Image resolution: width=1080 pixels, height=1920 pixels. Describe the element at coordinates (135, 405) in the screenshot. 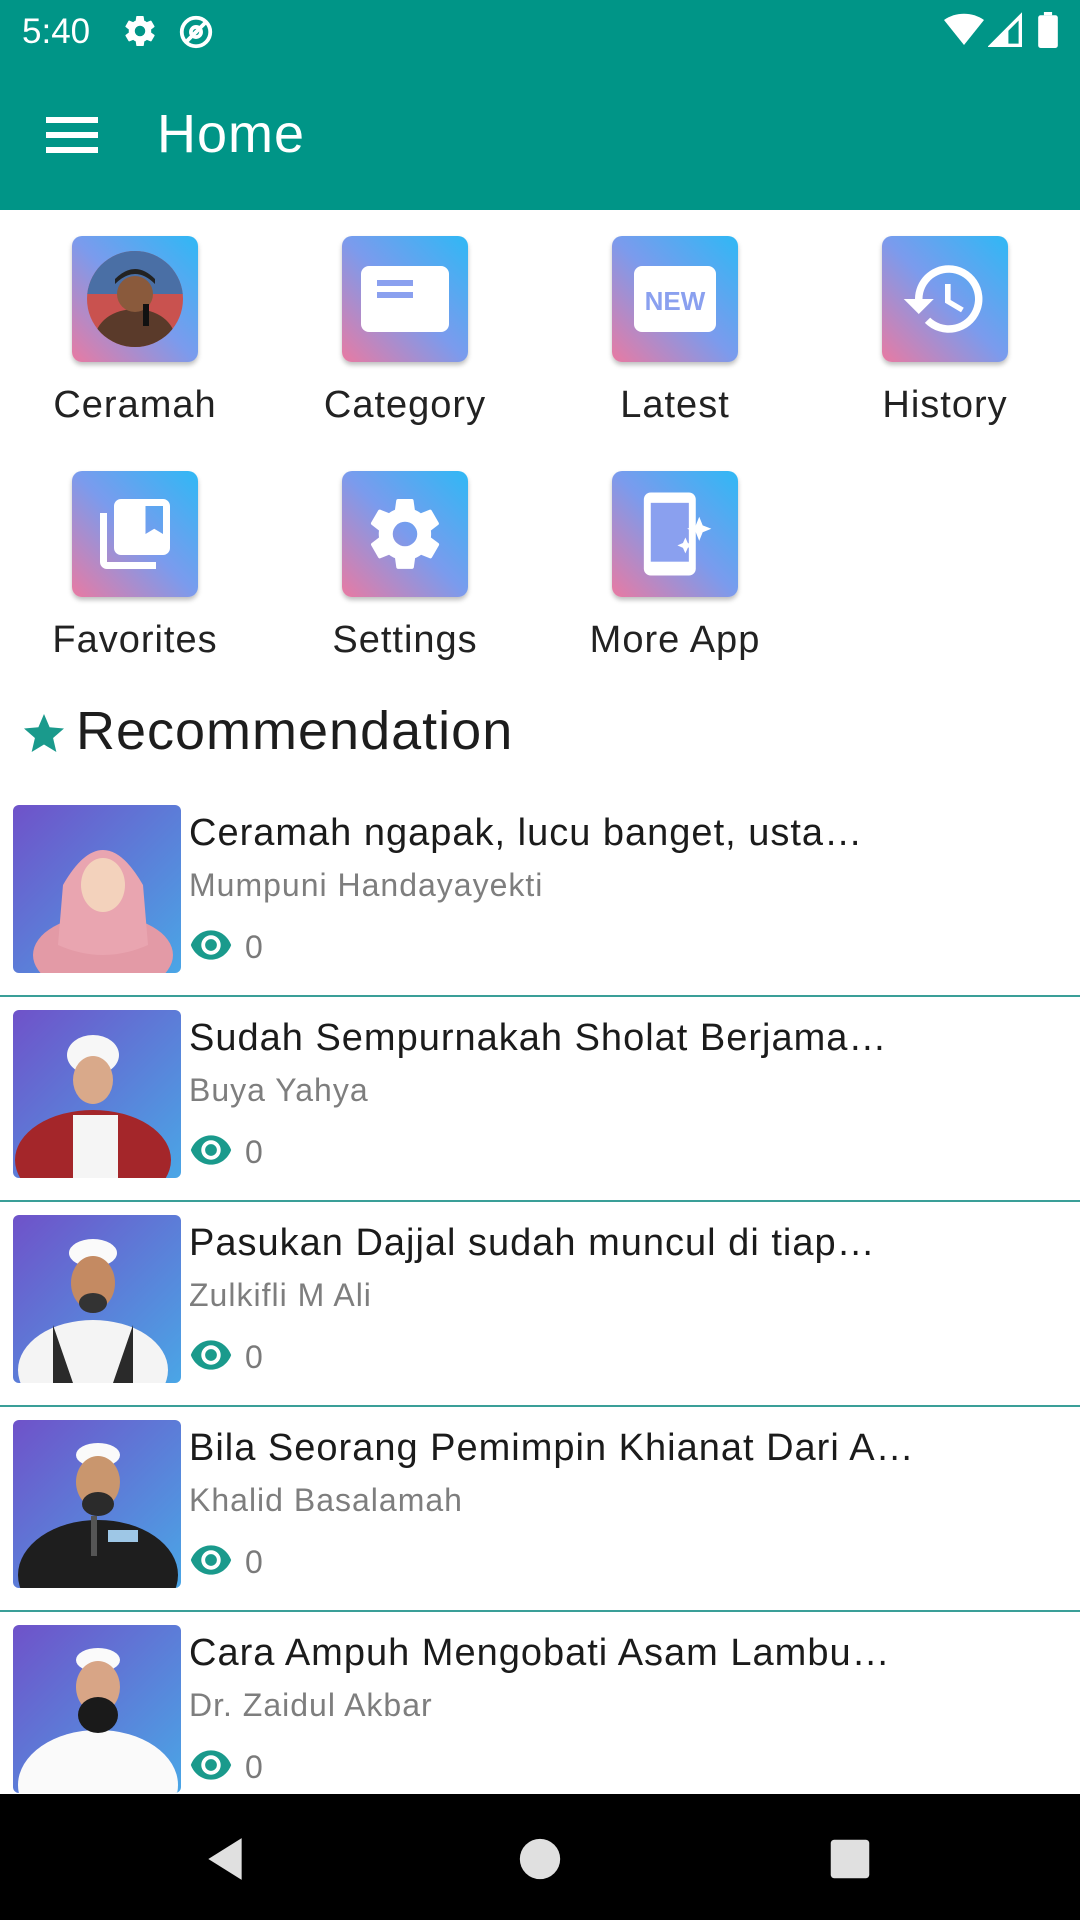

I see `menu-item-label: Ceramah` at that location.